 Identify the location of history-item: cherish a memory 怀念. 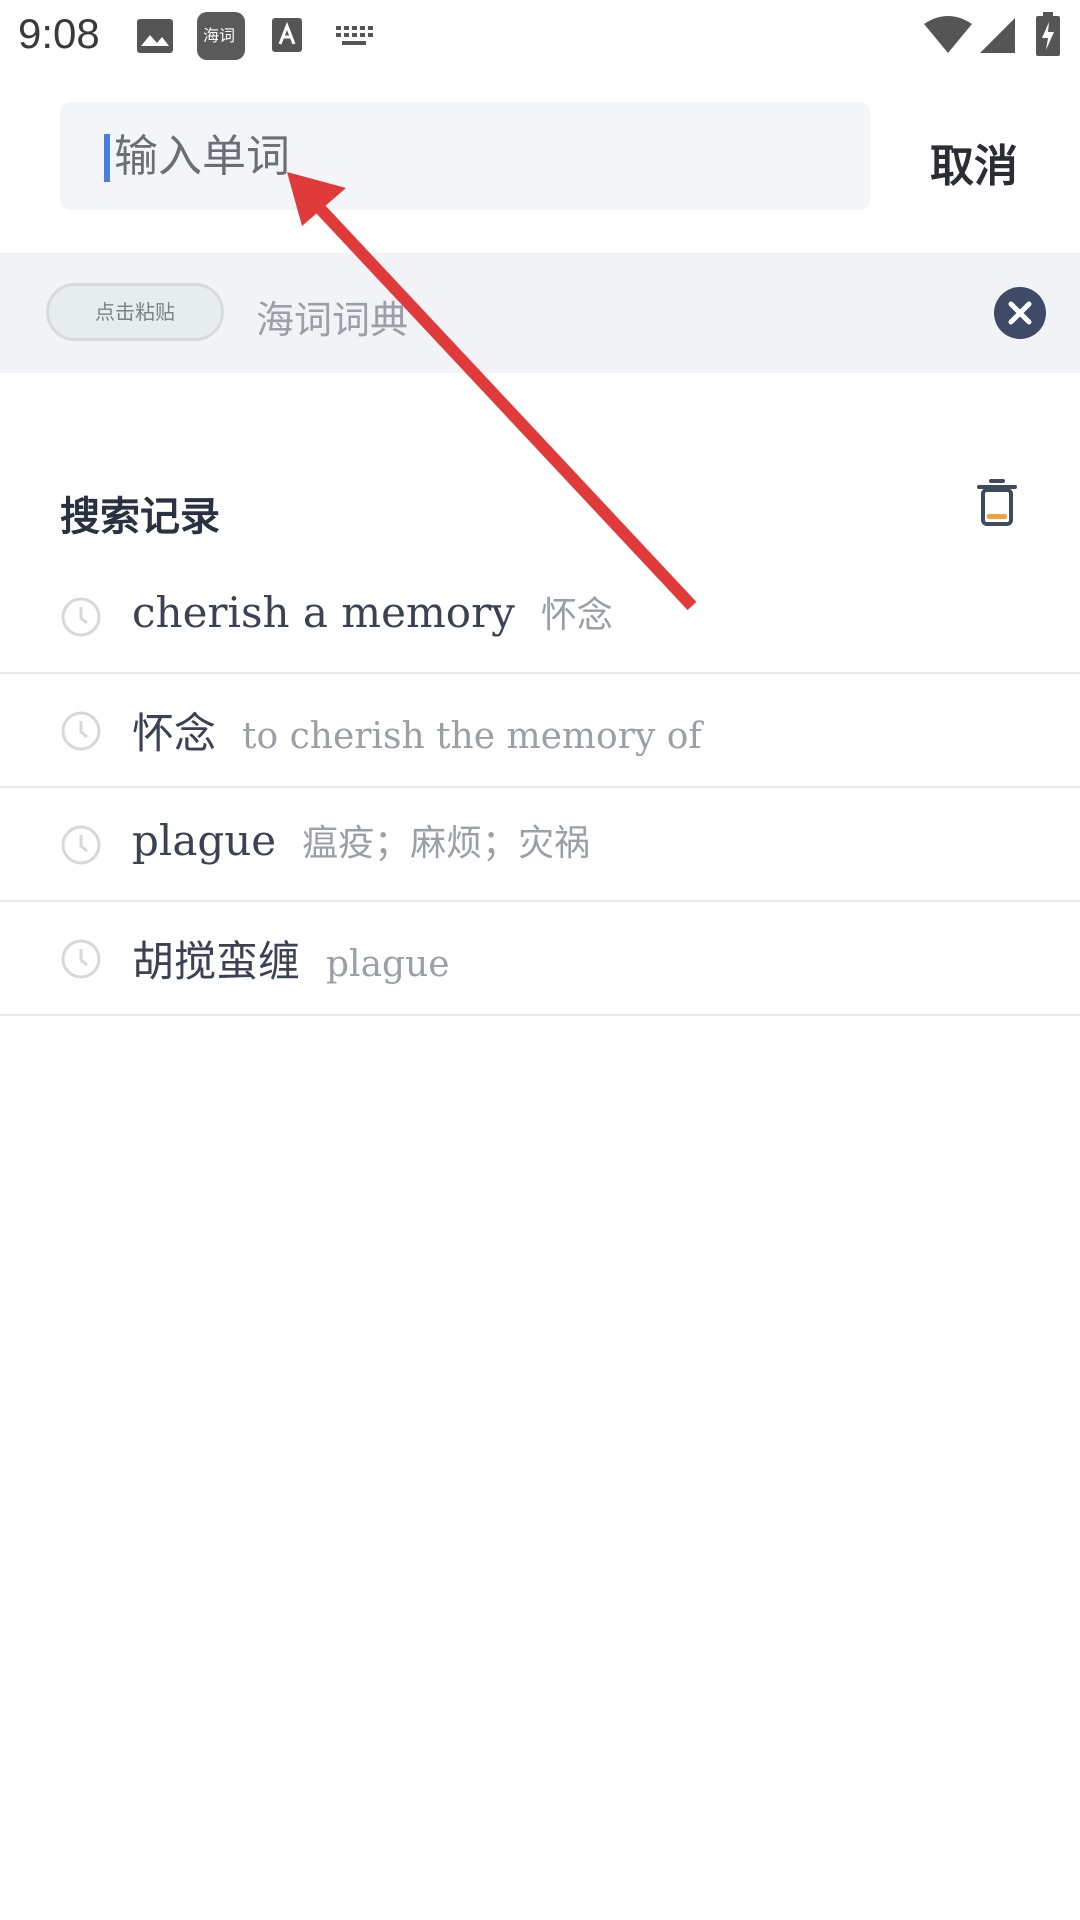
(540, 617).